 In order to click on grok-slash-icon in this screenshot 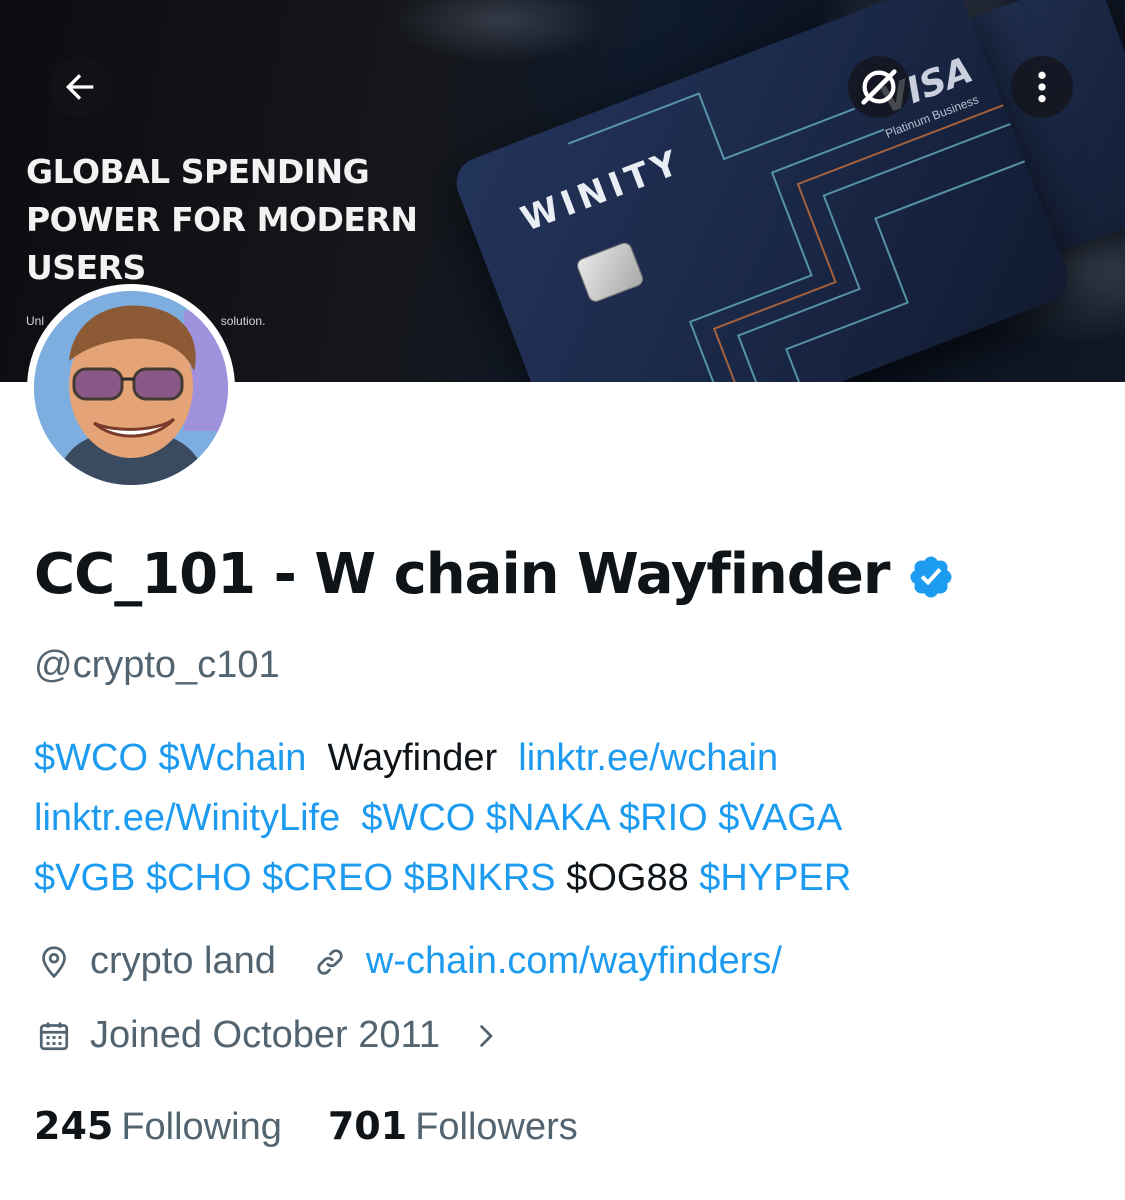, I will do `click(879, 87)`.